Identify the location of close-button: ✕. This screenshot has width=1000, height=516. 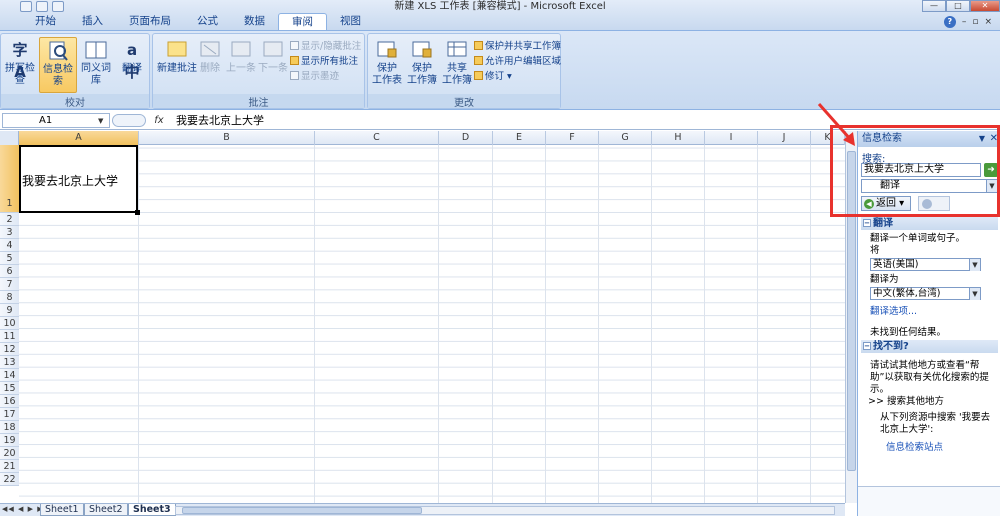
(985, 6).